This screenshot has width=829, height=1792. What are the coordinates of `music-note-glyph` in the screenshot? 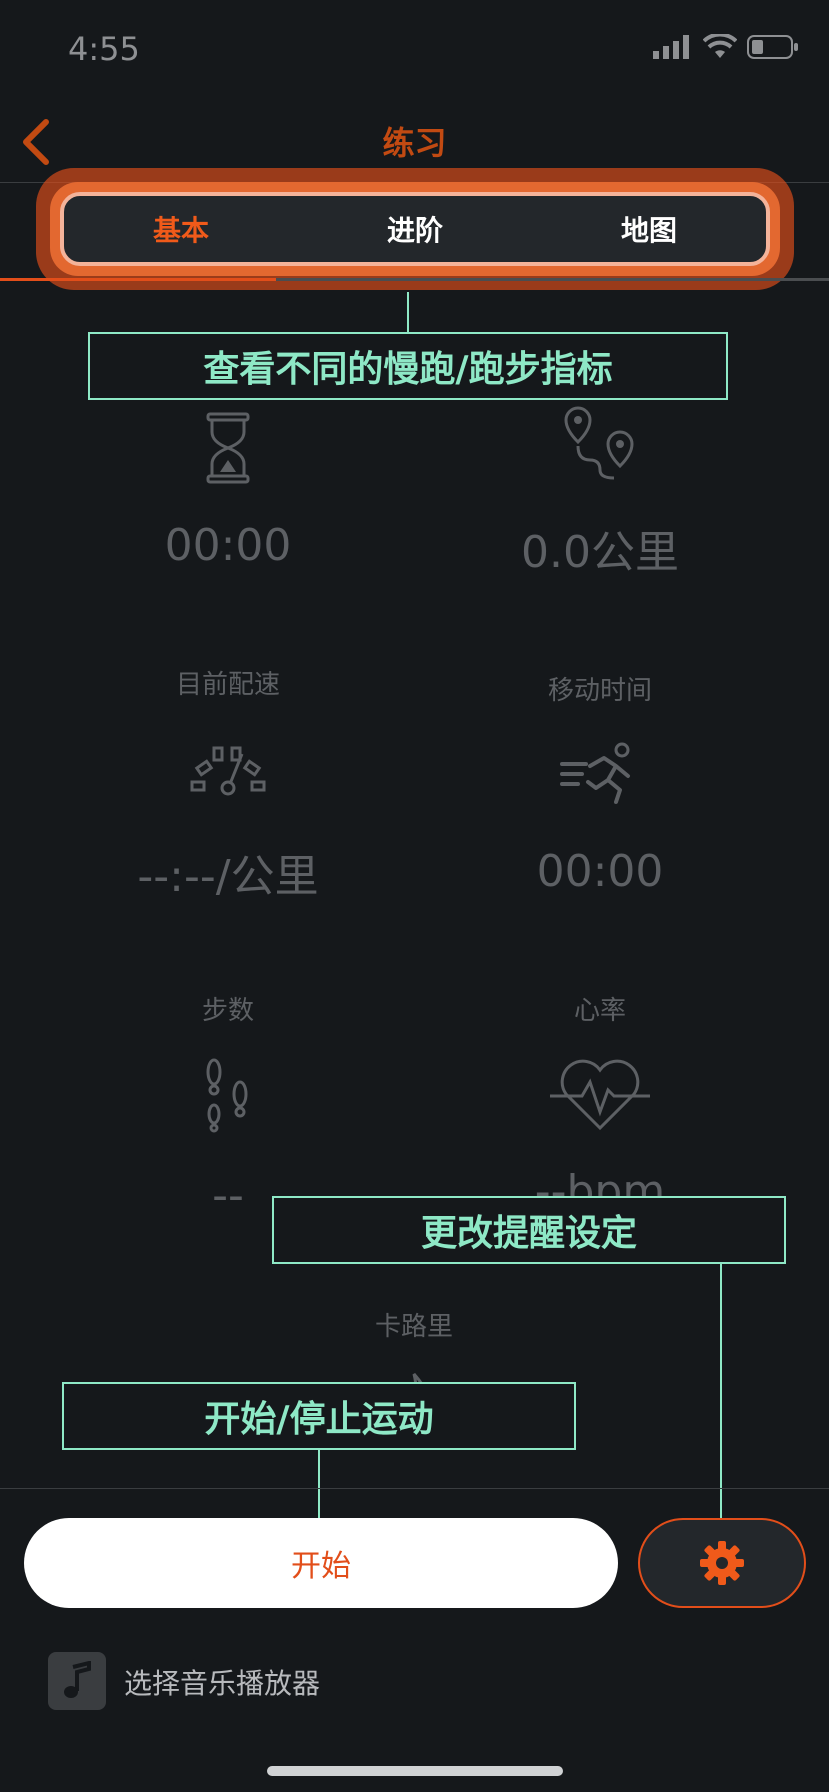 It's located at (77, 1679).